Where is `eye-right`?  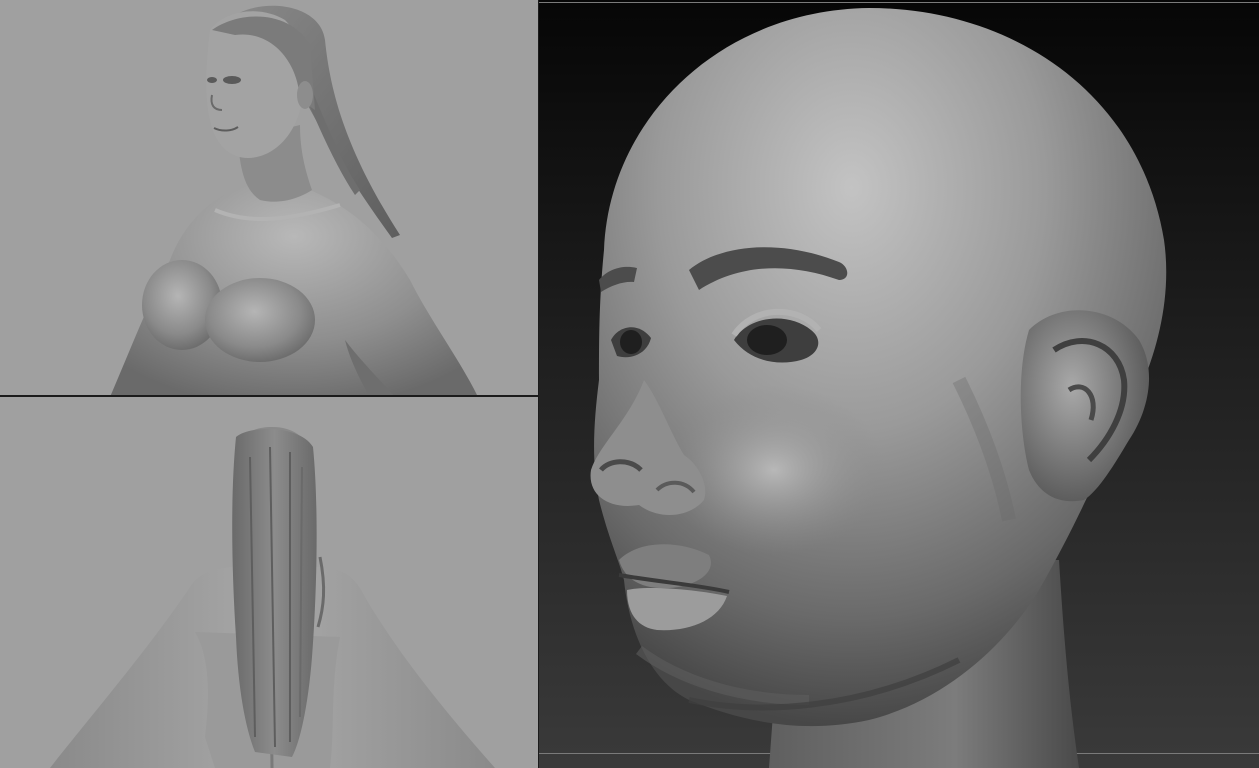 eye-right is located at coordinates (212, 80).